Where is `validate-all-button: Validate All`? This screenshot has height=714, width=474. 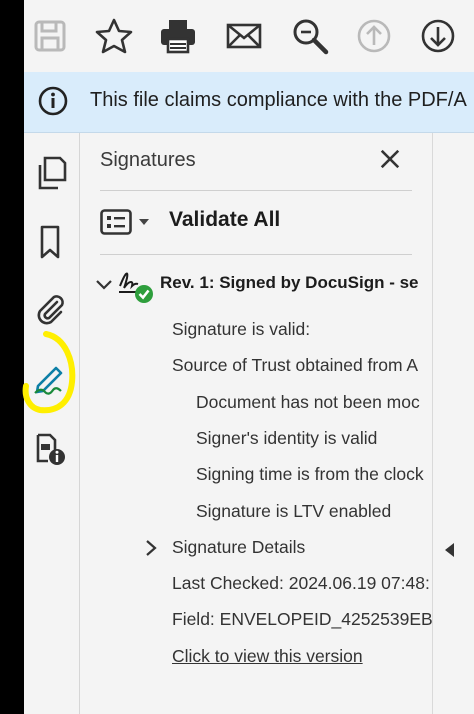
validate-all-button: Validate All is located at coordinates (224, 220).